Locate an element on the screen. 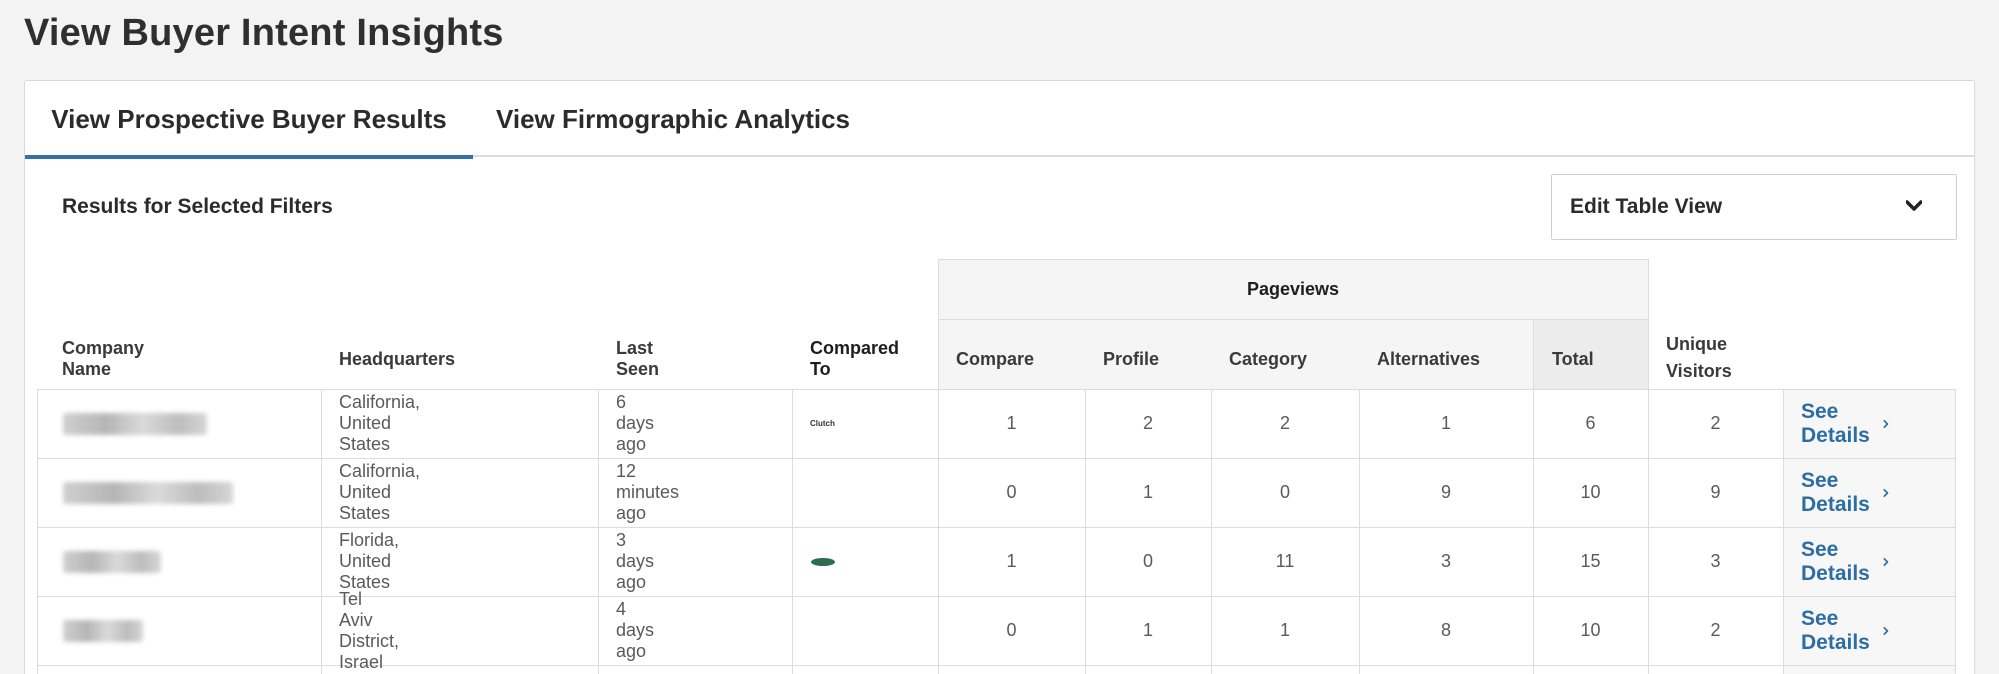 This screenshot has width=1999, height=674. col-headquarters: Headquarters is located at coordinates (397, 359).